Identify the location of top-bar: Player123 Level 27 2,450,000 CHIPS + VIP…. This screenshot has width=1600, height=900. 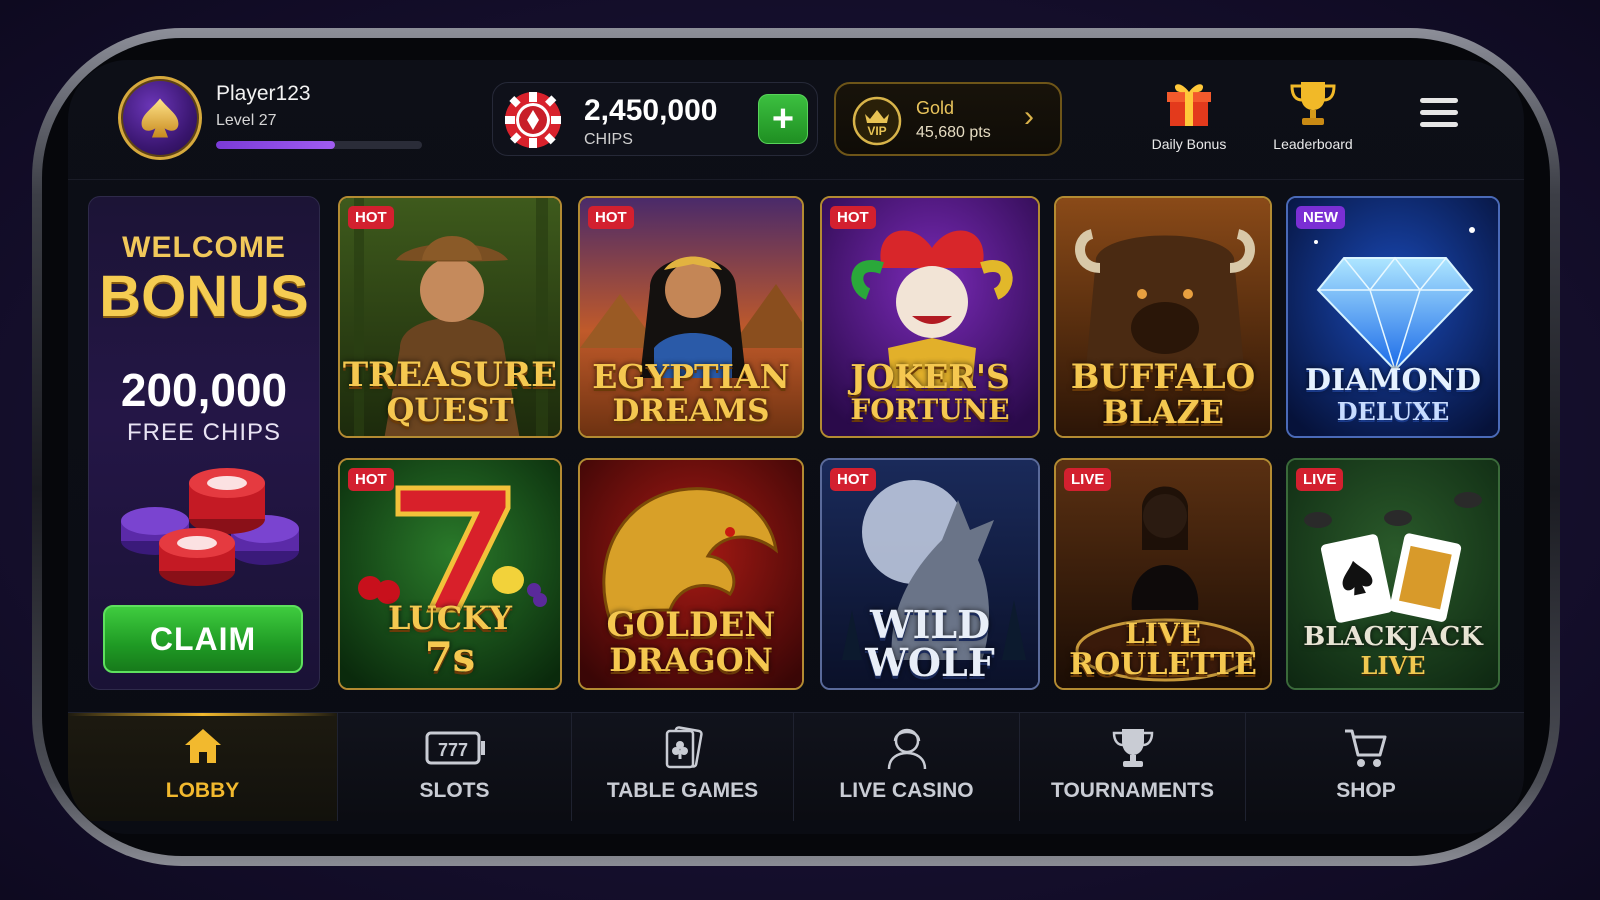
(796, 120).